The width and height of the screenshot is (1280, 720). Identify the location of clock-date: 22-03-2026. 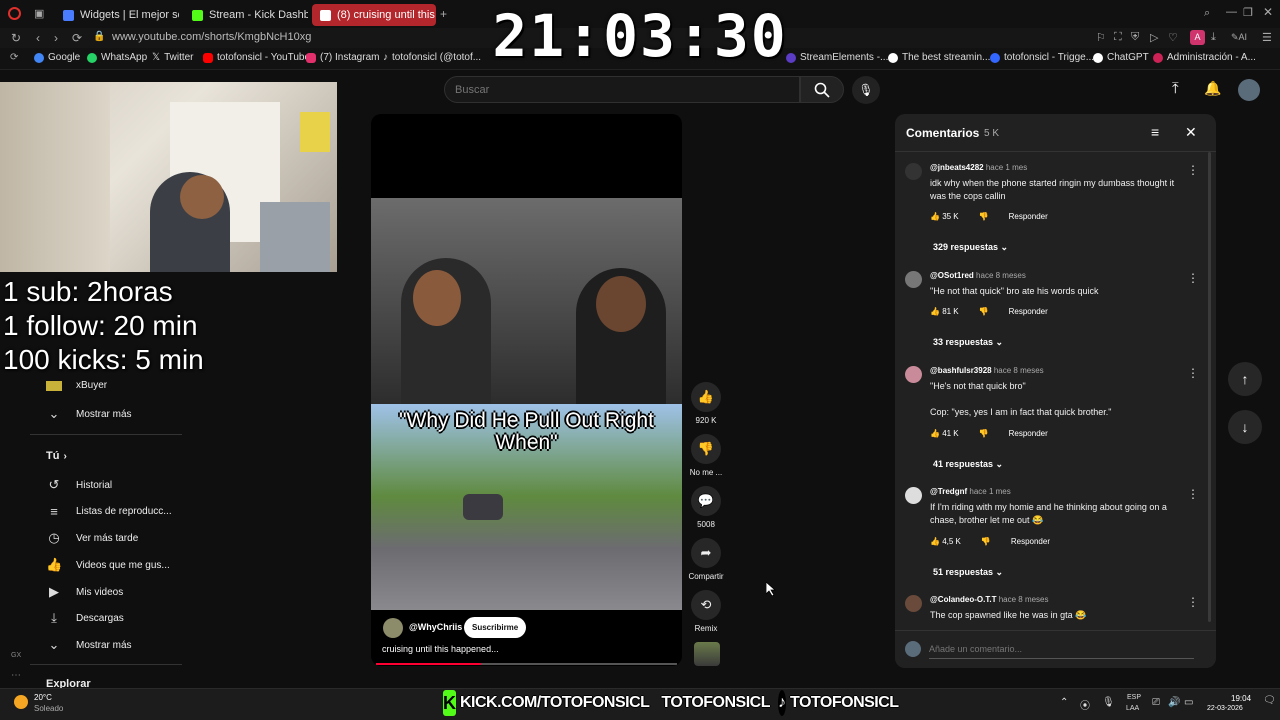
(1225, 708).